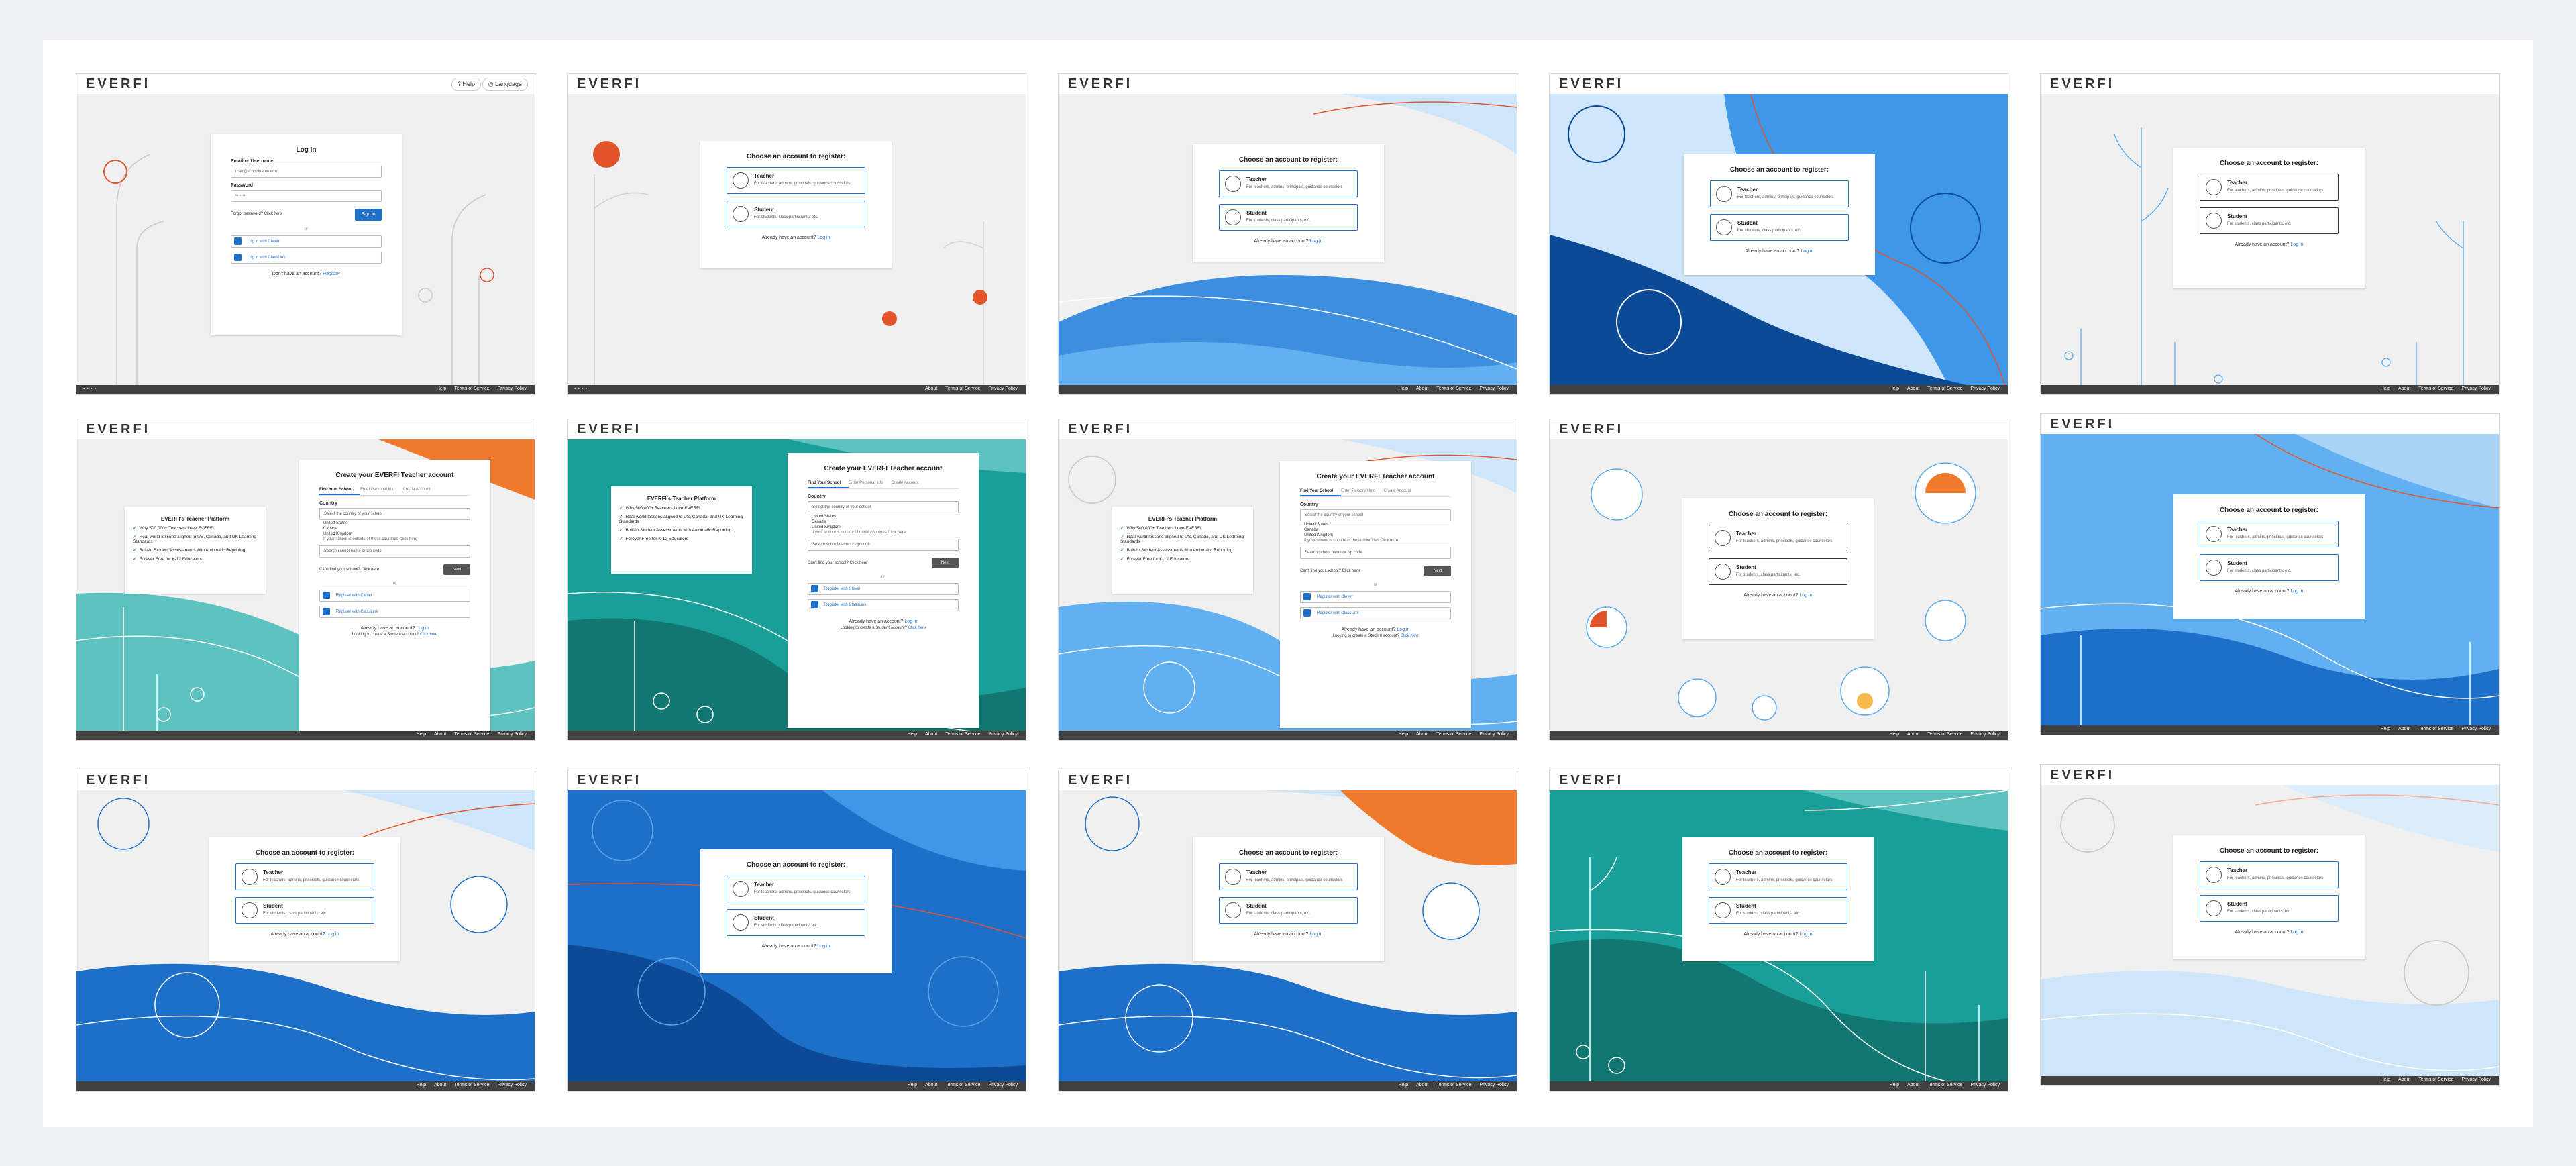 Image resolution: width=2576 pixels, height=1166 pixels. I want to click on sign-in-button: Sign in, so click(368, 215).